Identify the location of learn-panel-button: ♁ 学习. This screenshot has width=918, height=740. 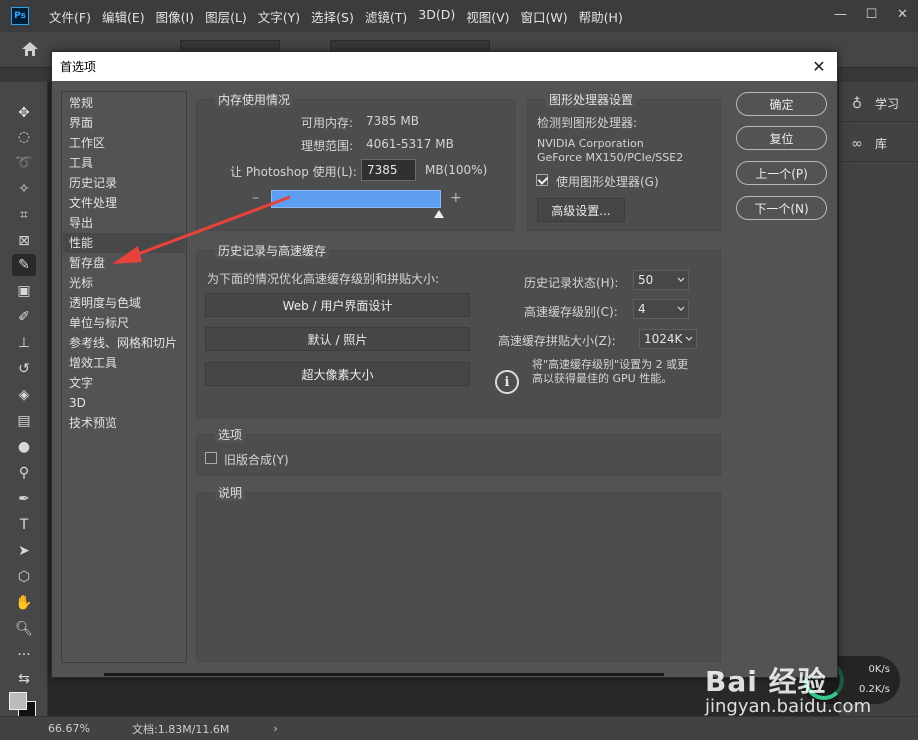
(878, 104).